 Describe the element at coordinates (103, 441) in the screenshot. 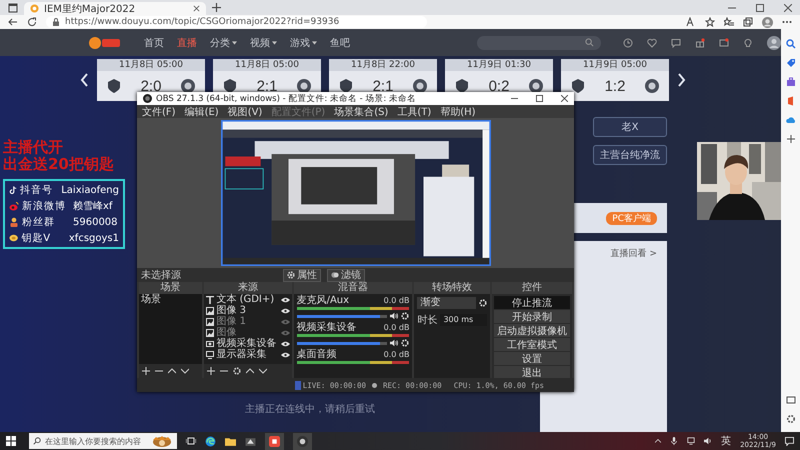

I see `taskbar-search-field: 在这里输入你要搜索的内容` at that location.